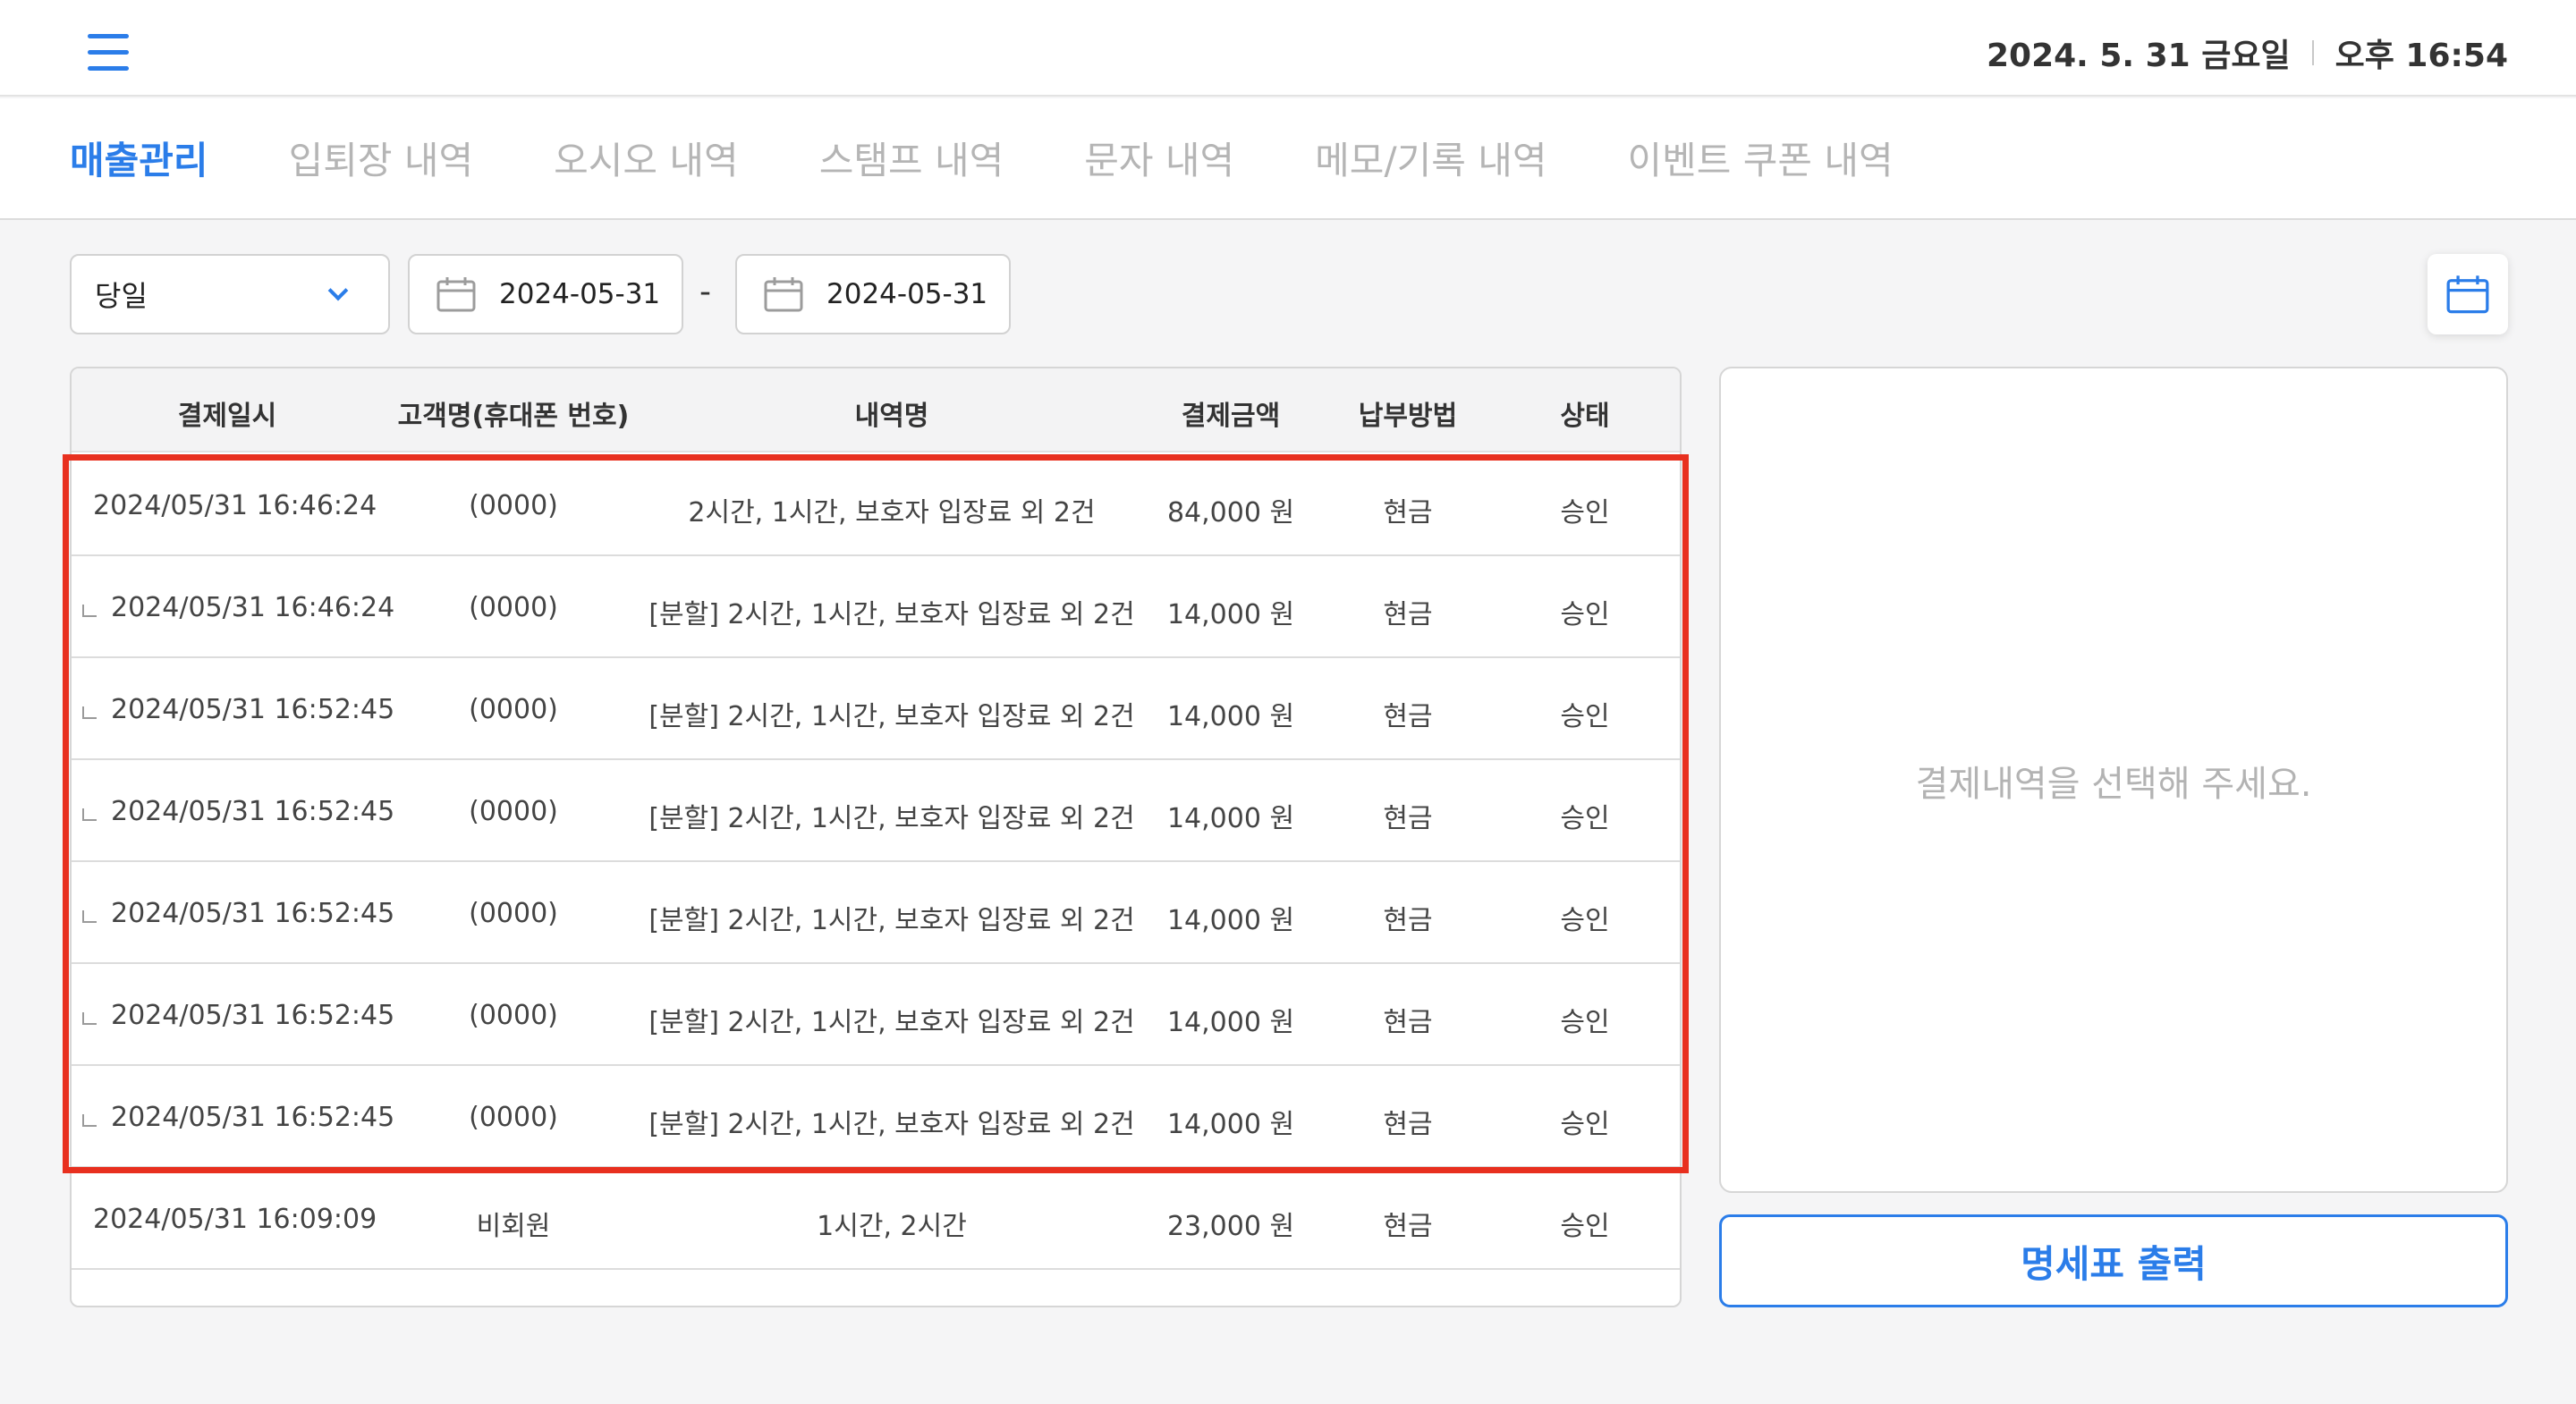 The height and width of the screenshot is (1404, 2576). I want to click on tab-1: 입퇴장 내역, so click(381, 158).